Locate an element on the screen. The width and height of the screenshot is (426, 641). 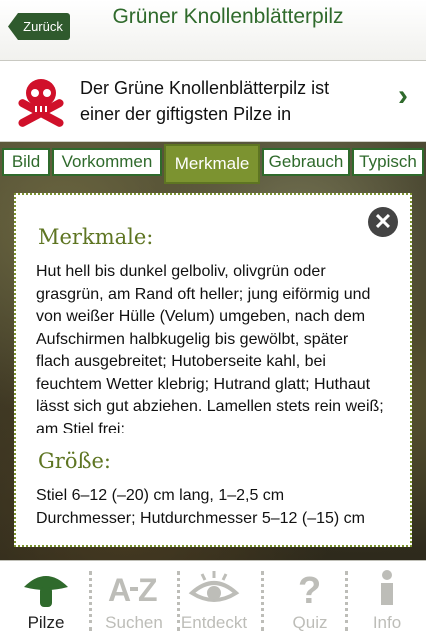
mushroom-icon is located at coordinates (46, 591).